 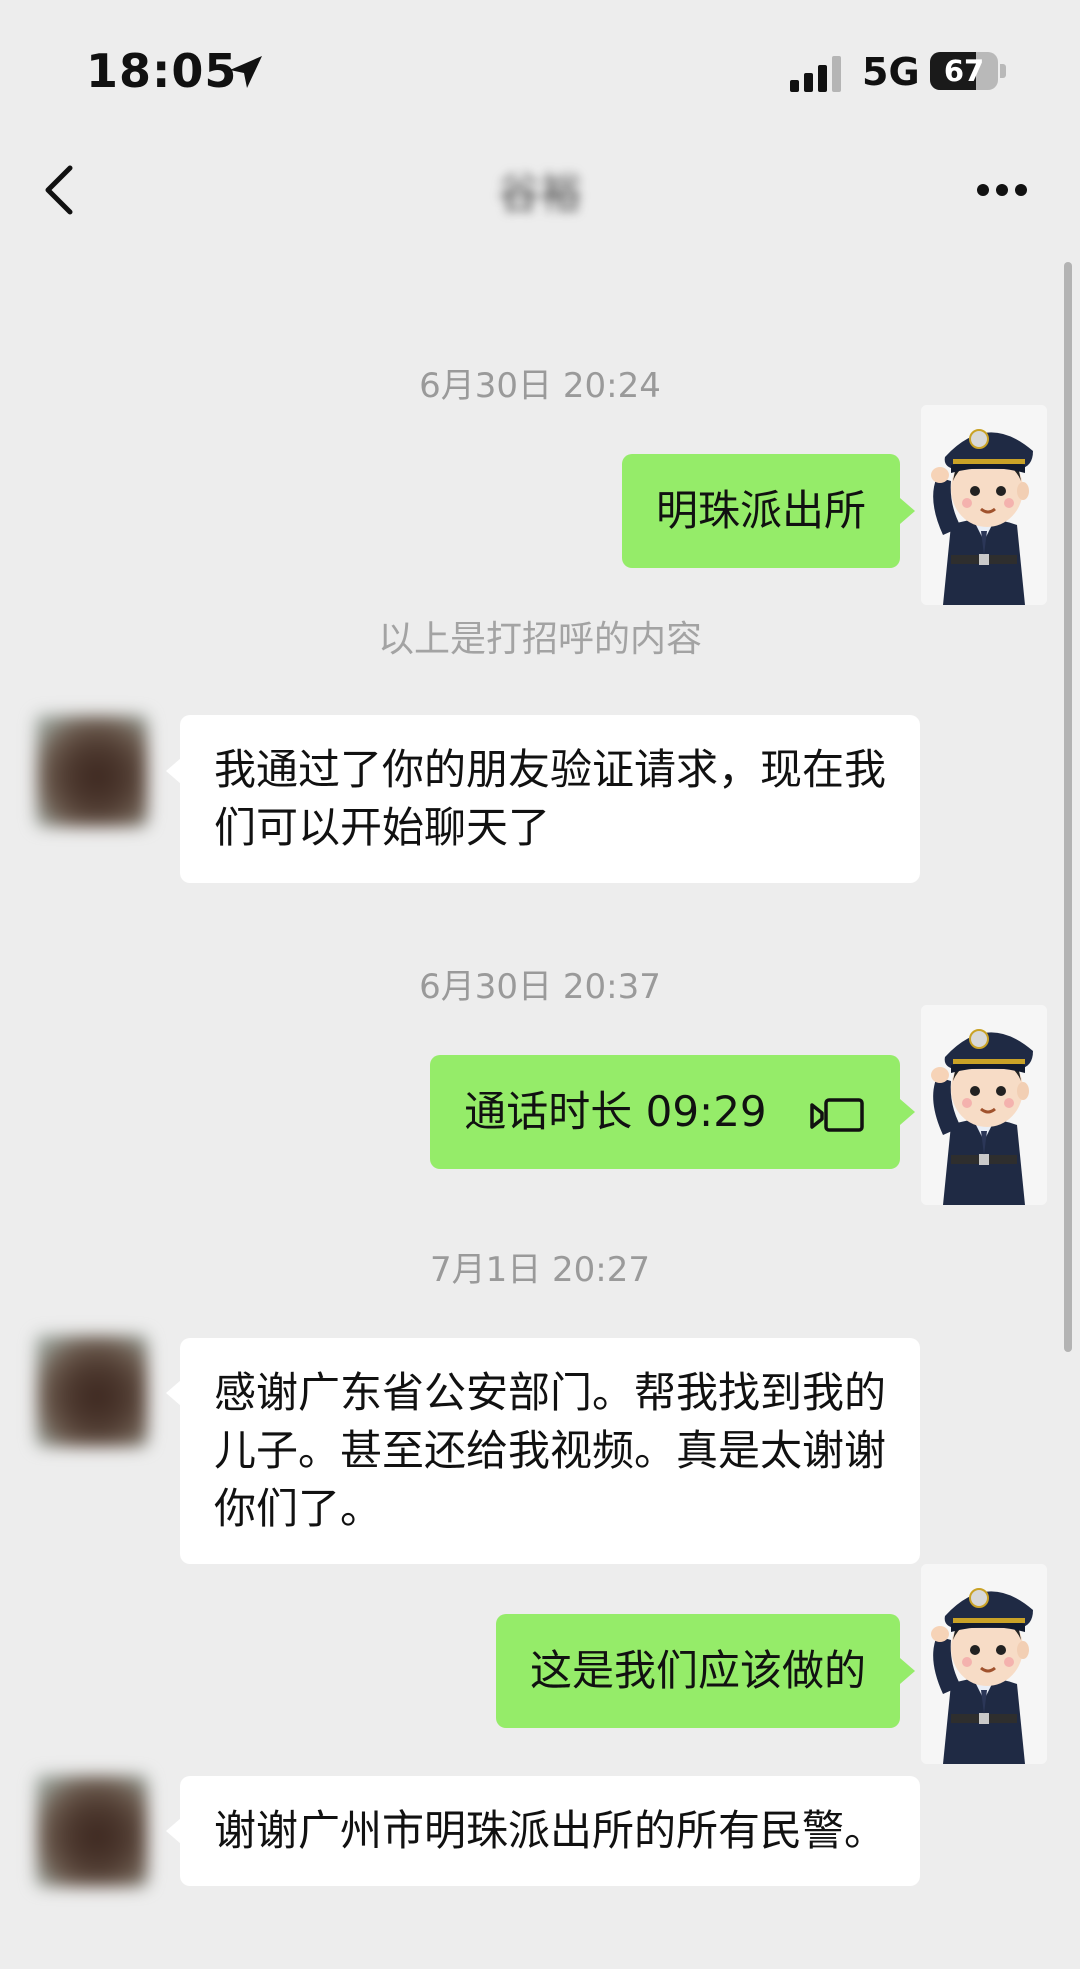 I want to click on status-time: 18:05, so click(x=162, y=71).